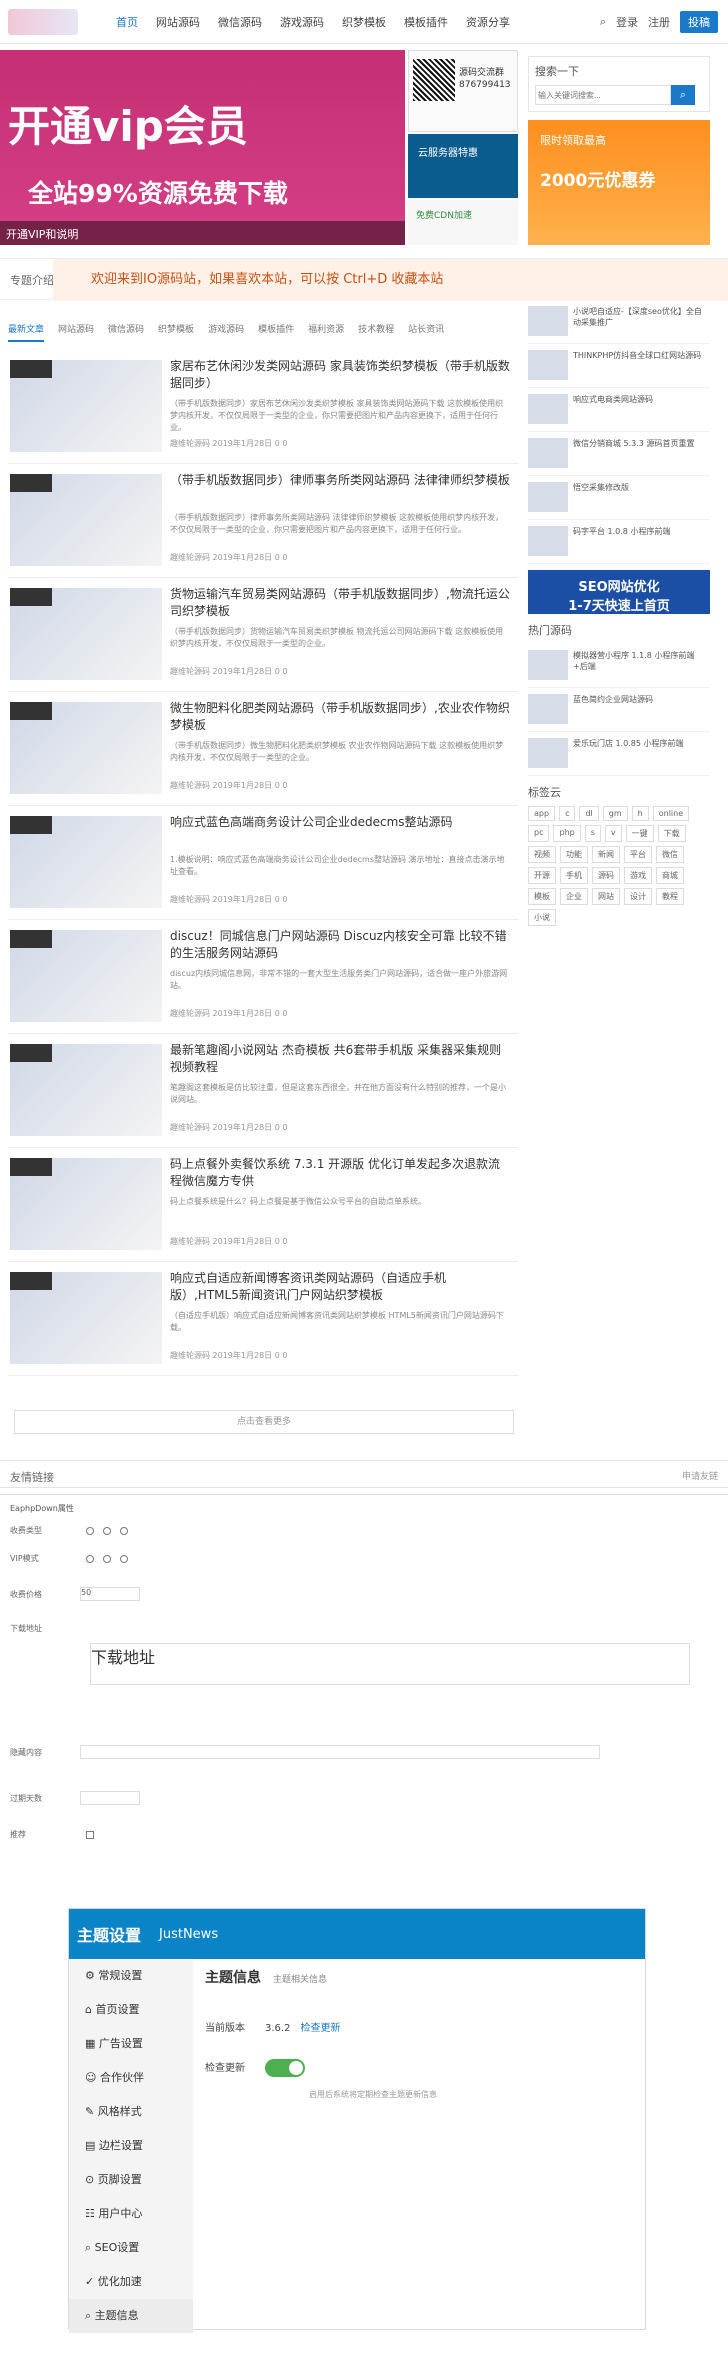 The width and height of the screenshot is (728, 2380). What do you see at coordinates (574, 854) in the screenshot?
I see `tag-item: 功能` at bounding box center [574, 854].